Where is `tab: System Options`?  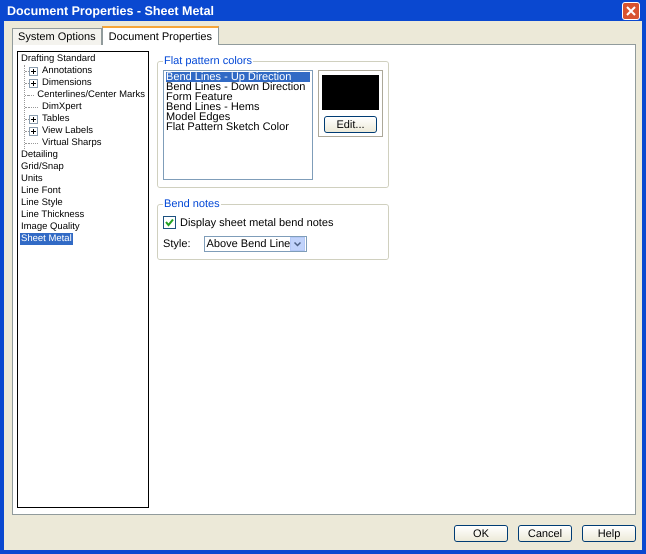
tab: System Options is located at coordinates (57, 36).